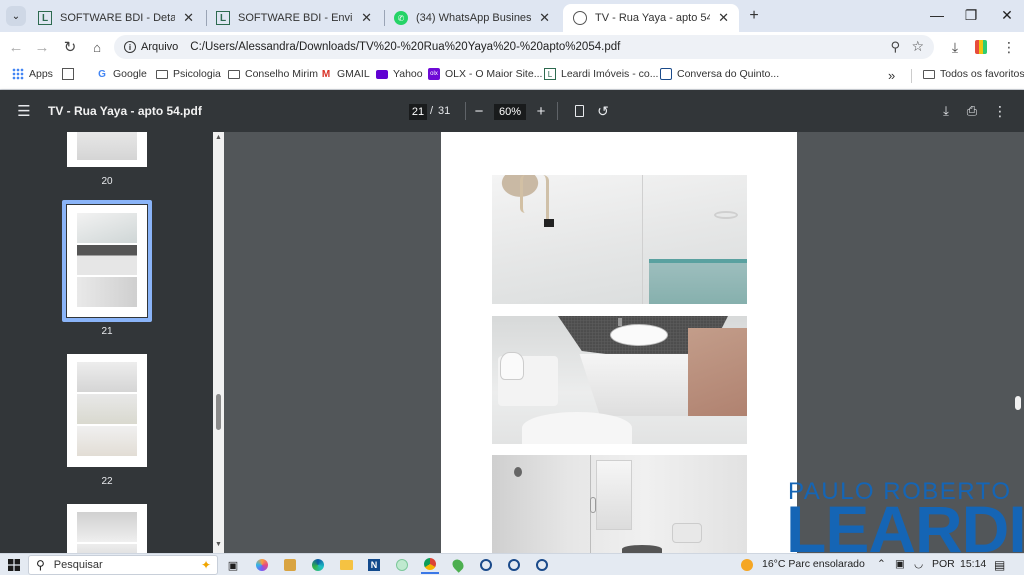  I want to click on start-button, so click(14, 565).